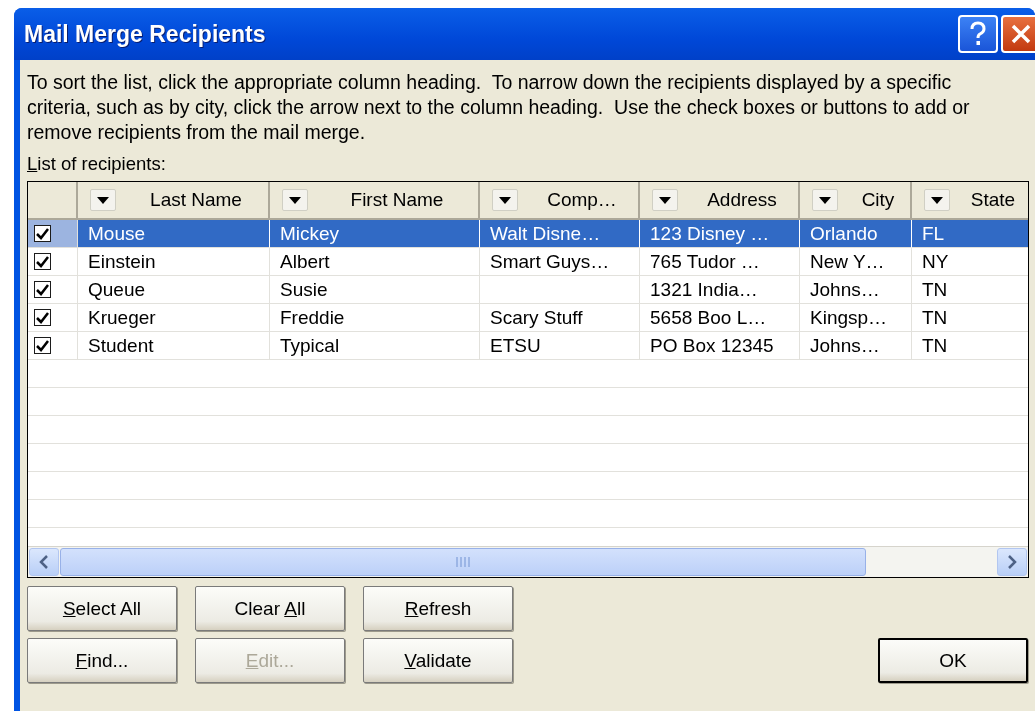  I want to click on grip-icon, so click(463, 562).